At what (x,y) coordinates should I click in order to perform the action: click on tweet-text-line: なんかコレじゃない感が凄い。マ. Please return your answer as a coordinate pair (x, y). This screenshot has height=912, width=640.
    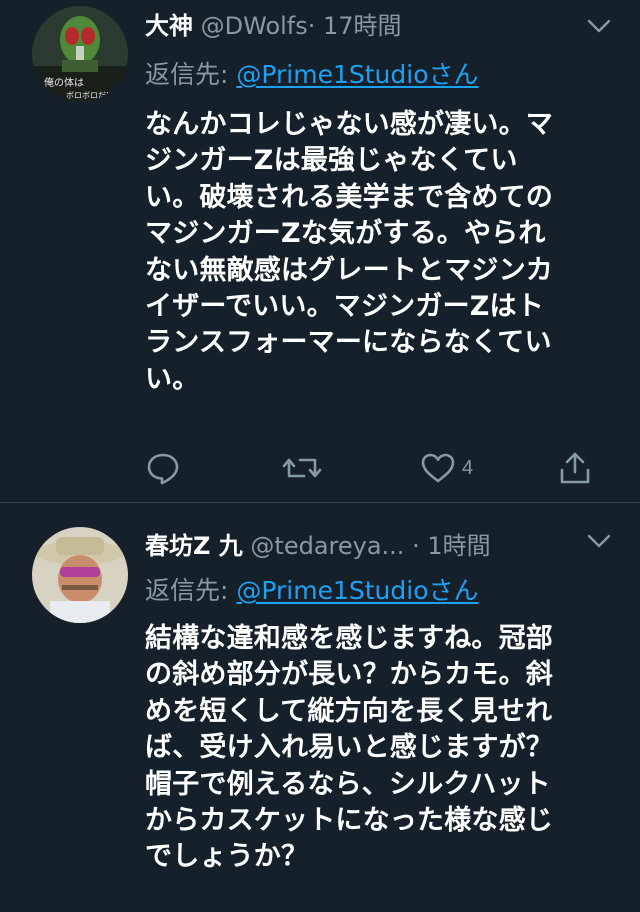
    Looking at the image, I should click on (349, 124).